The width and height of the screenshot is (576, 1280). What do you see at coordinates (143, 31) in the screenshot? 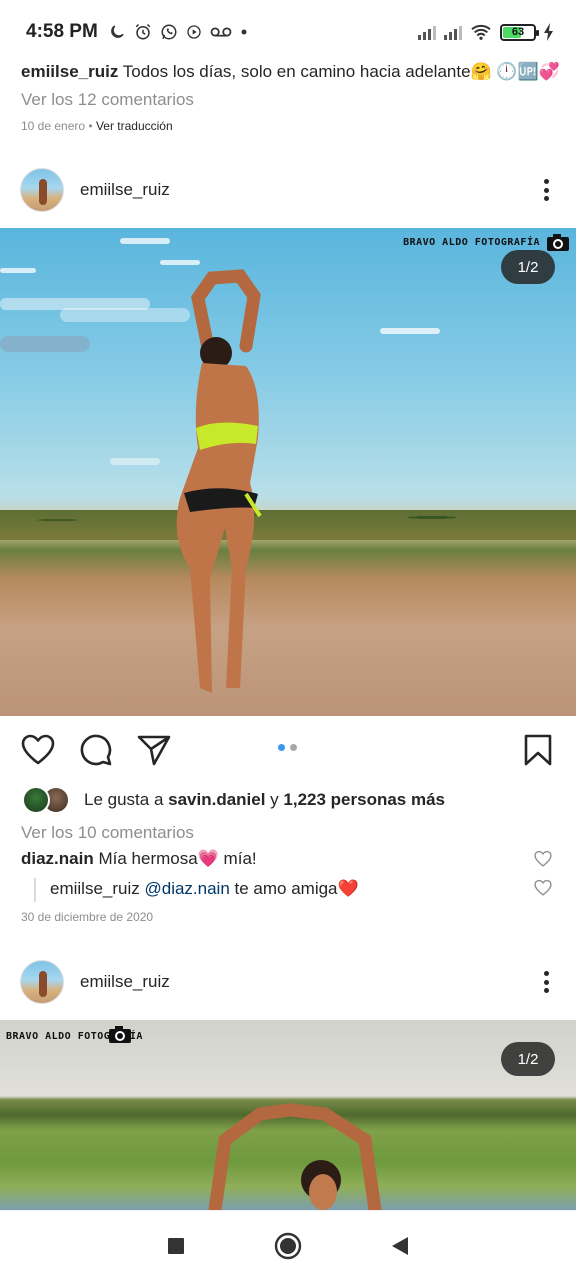
I see `alarm-icon` at bounding box center [143, 31].